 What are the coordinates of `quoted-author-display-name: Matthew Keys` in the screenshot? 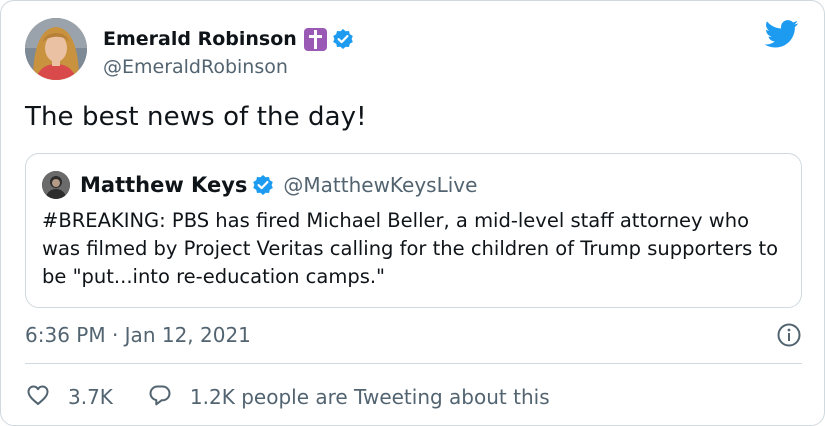 It's located at (163, 185).